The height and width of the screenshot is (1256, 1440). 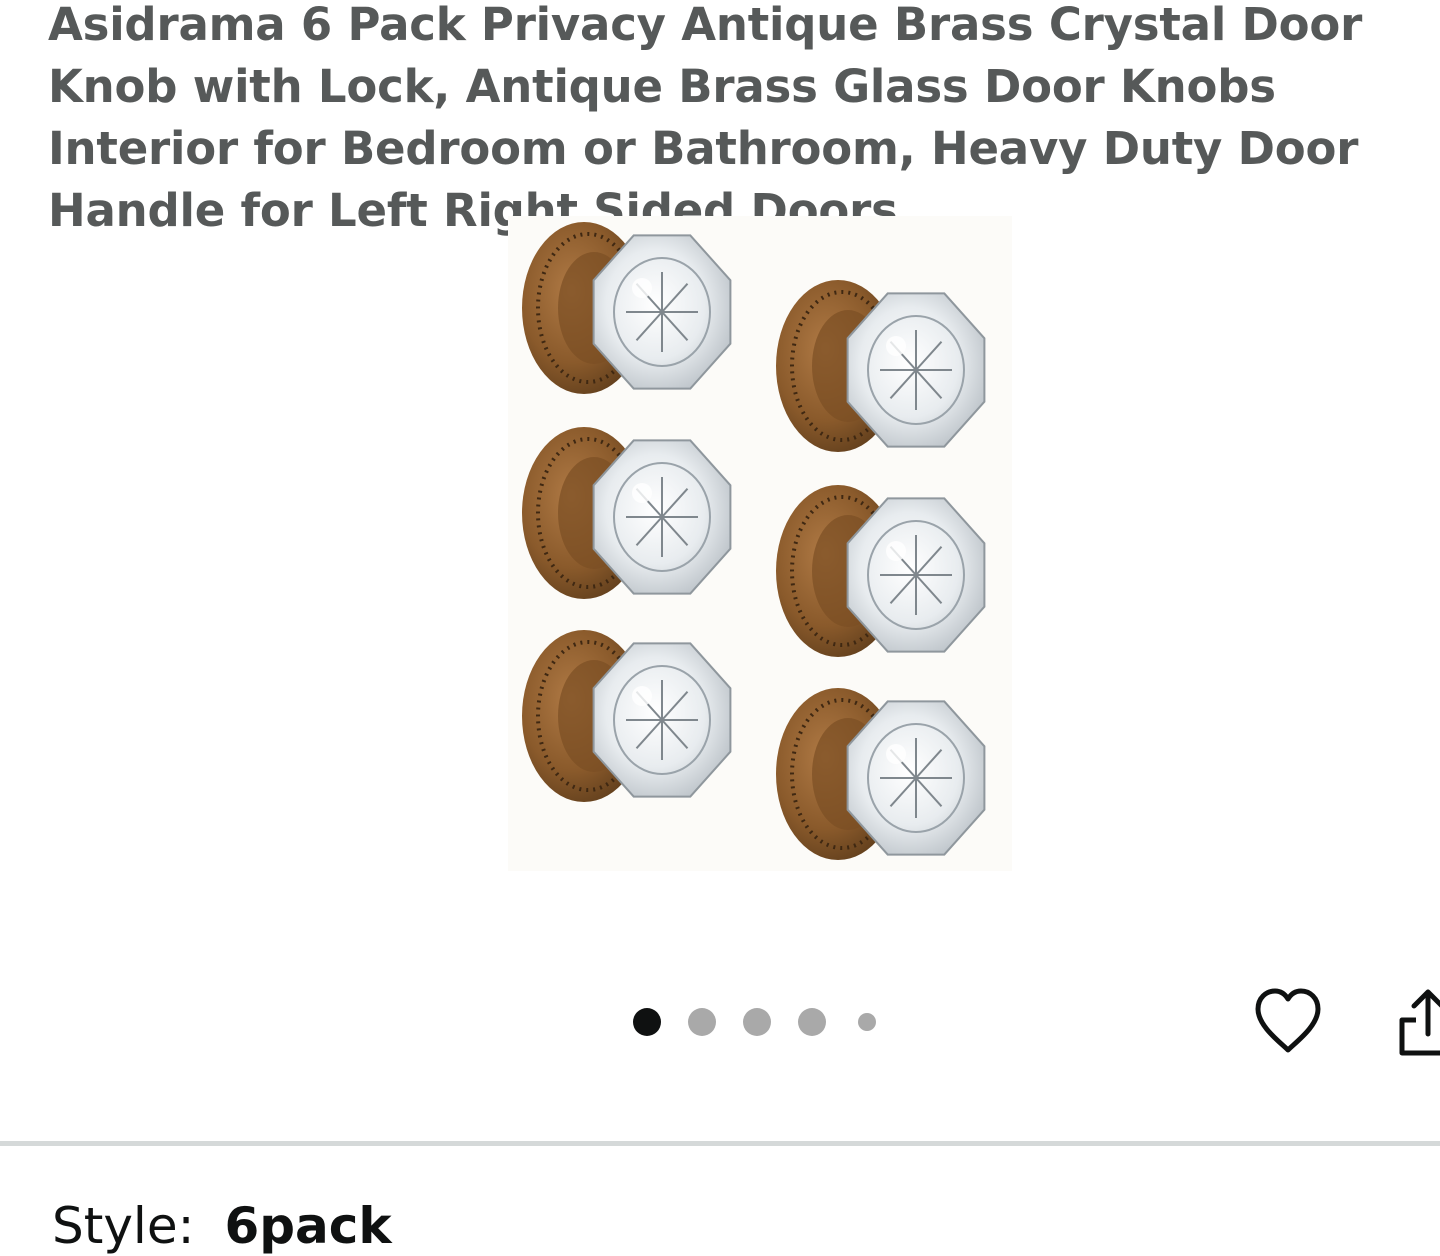 What do you see at coordinates (222, 1226) in the screenshot?
I see `style-selector: Style: 6pack` at bounding box center [222, 1226].